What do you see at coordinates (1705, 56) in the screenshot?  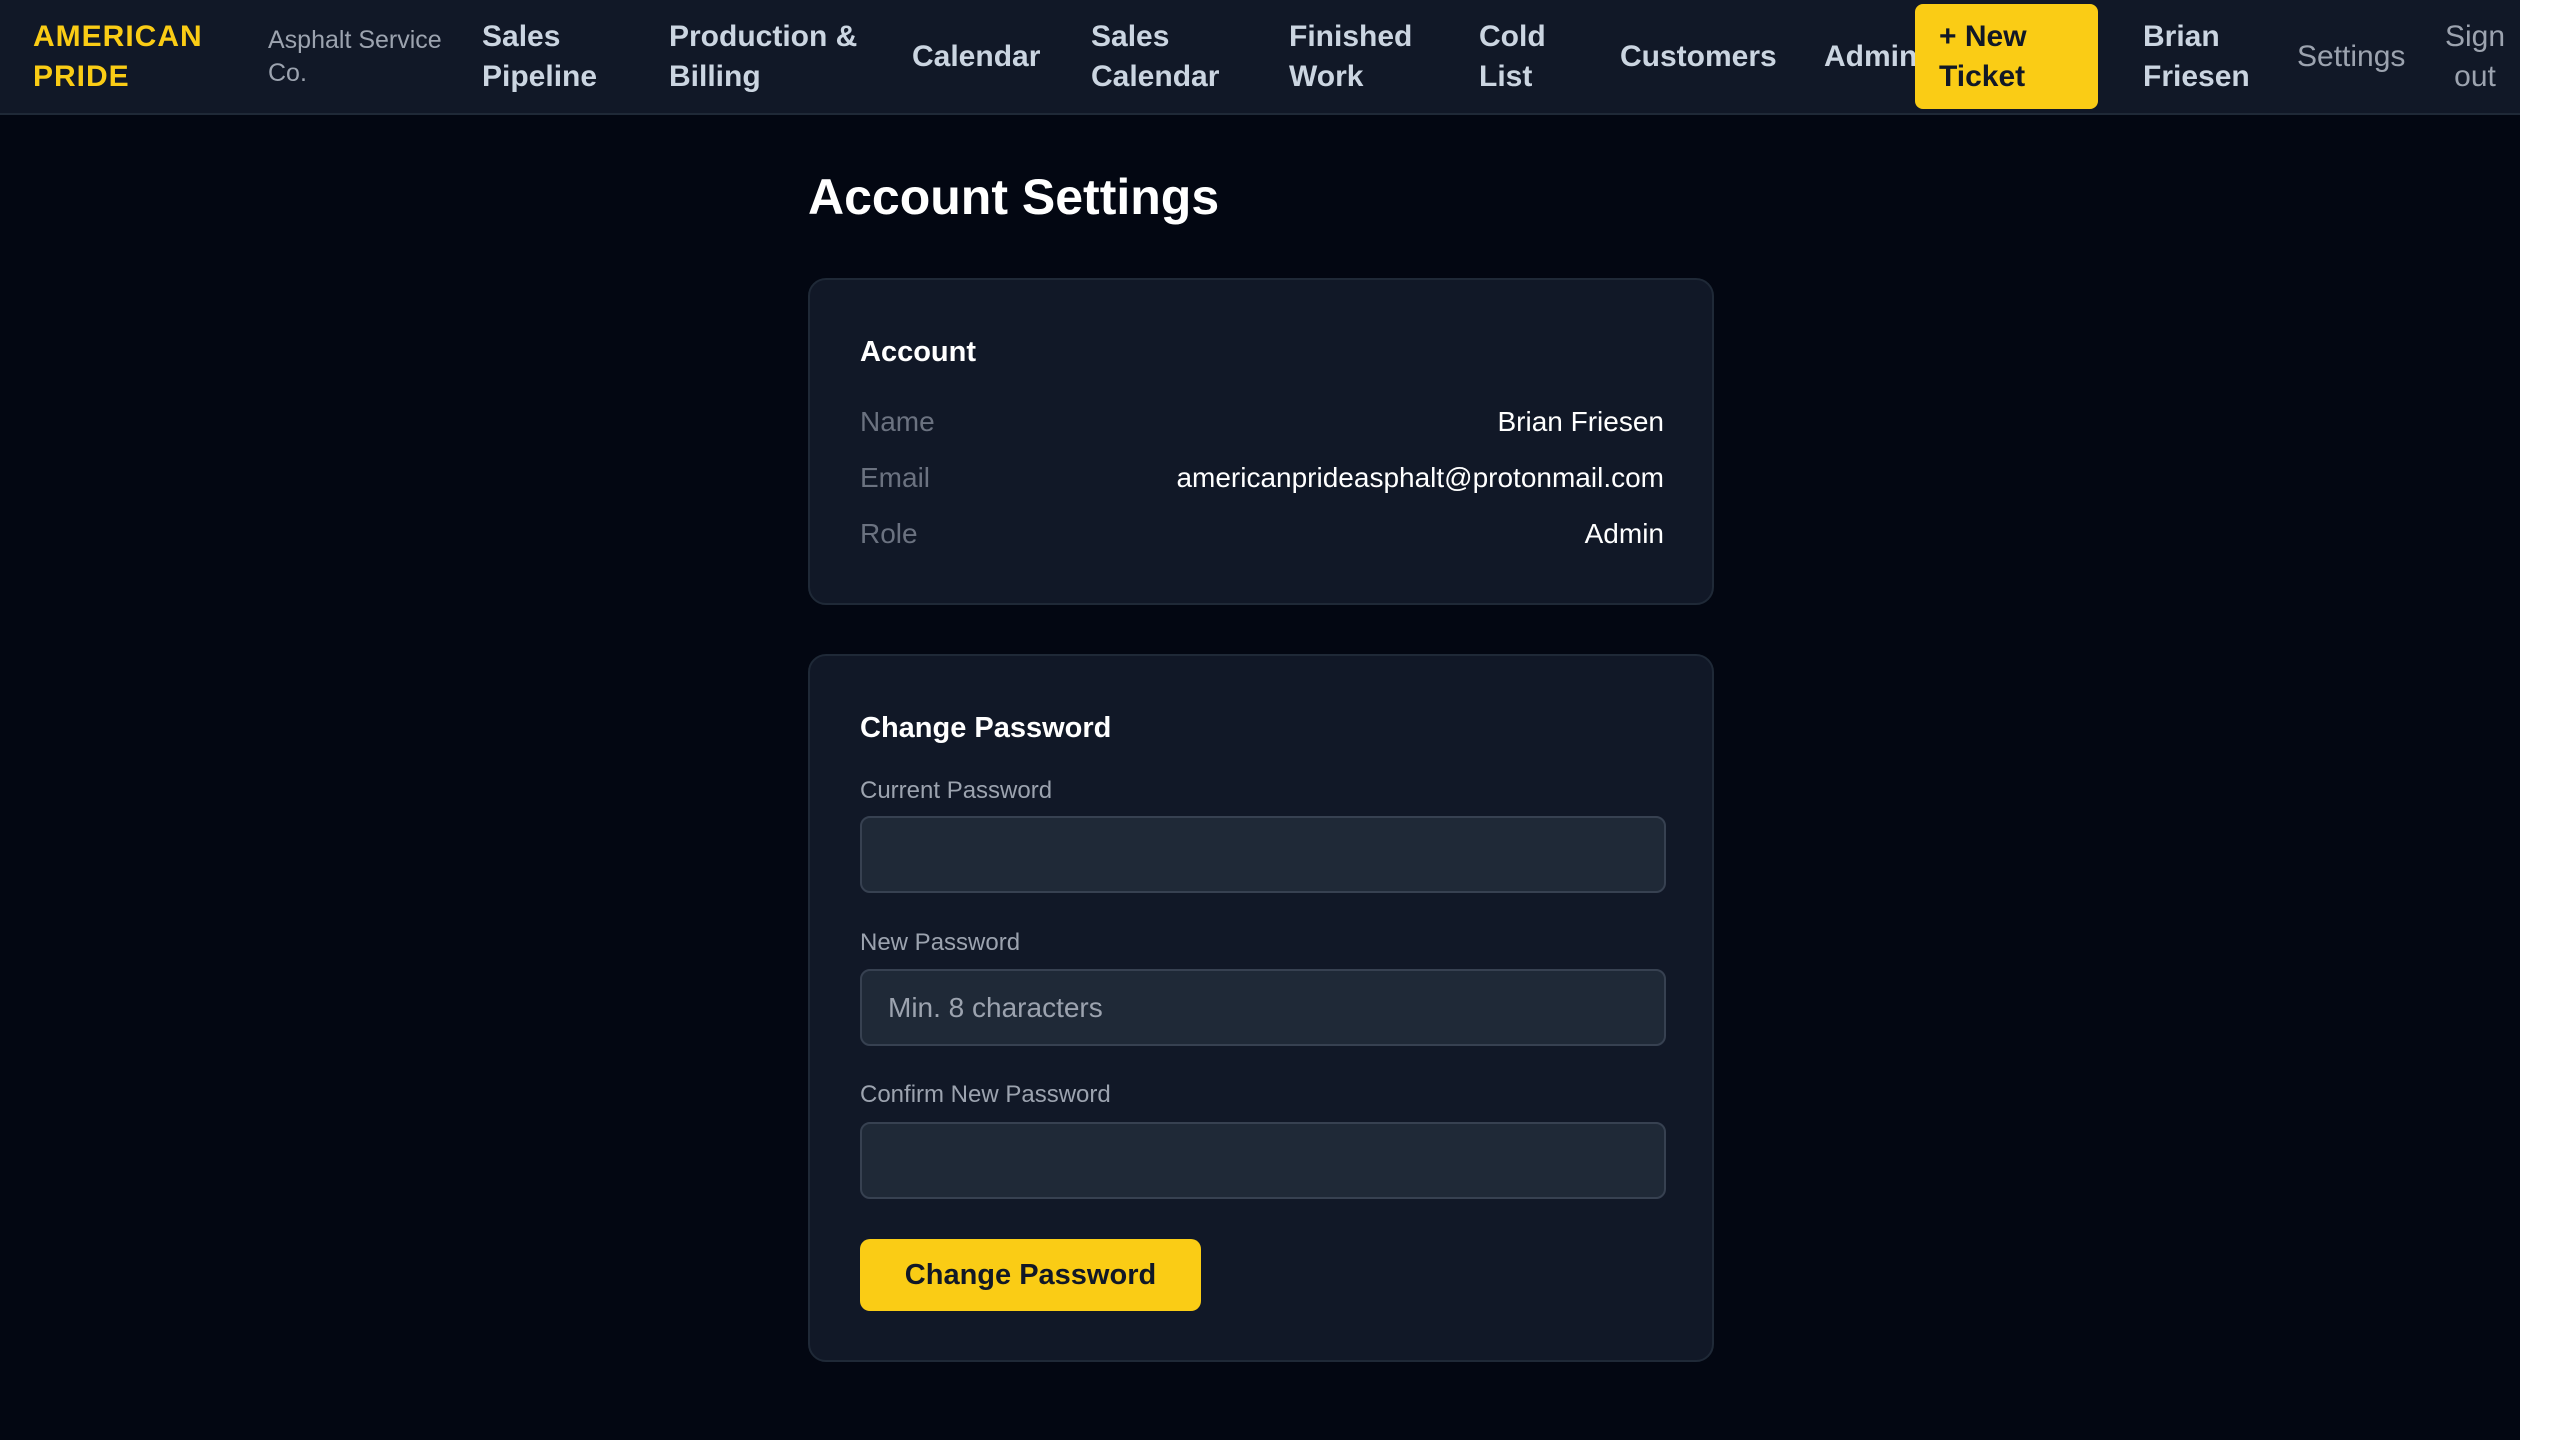 I see `nav-customers: Customers` at bounding box center [1705, 56].